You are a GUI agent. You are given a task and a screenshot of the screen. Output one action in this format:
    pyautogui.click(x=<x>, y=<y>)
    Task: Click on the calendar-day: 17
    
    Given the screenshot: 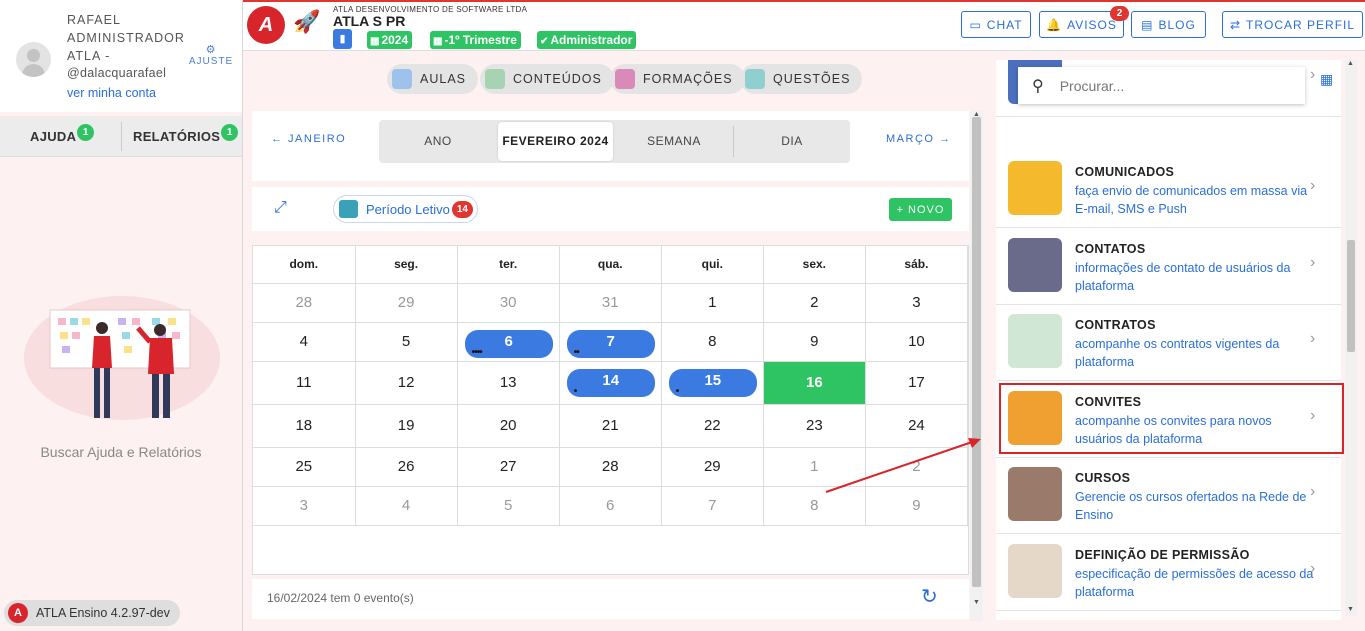 What is the action you would take?
    pyautogui.click(x=917, y=383)
    